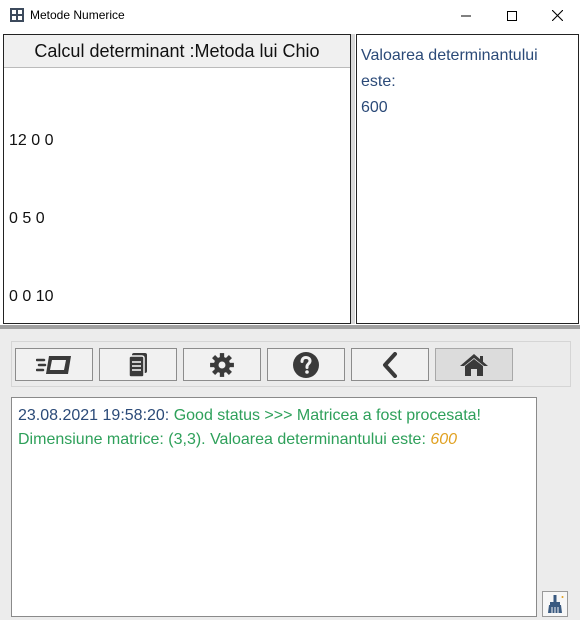  I want to click on clear-log-button, so click(555, 604).